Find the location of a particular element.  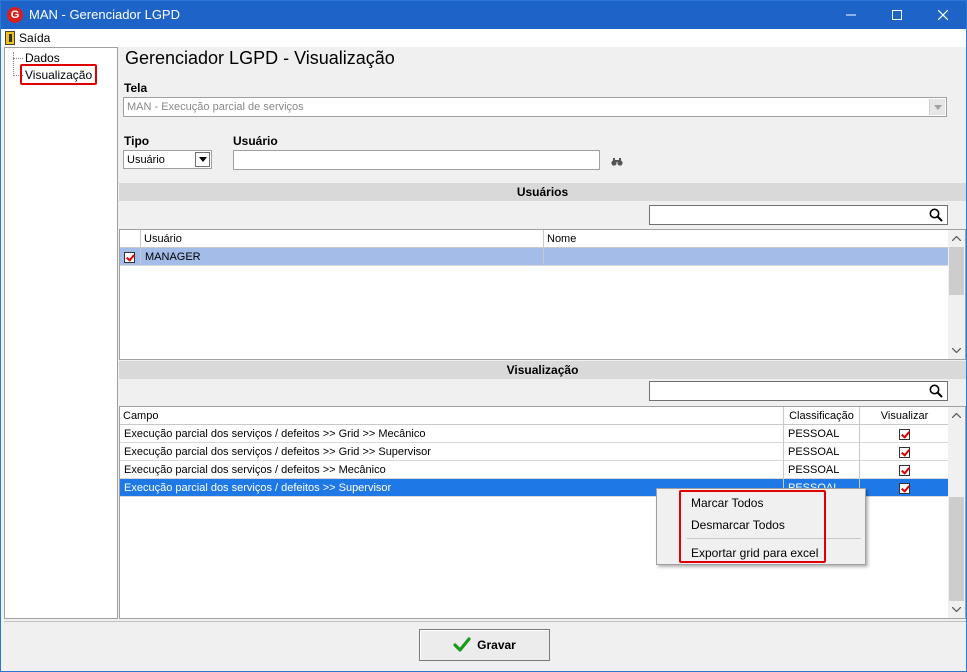

minimize-button is located at coordinates (851, 15).